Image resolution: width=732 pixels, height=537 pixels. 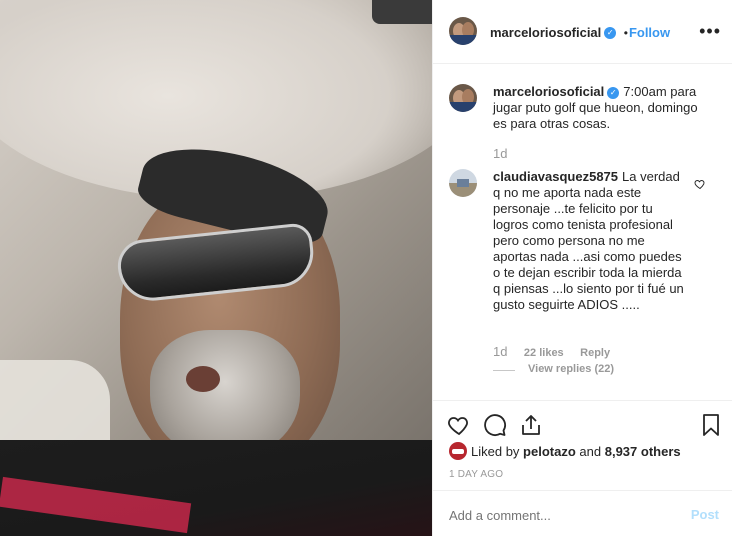 I want to click on comment-input, so click(x=559, y=515).